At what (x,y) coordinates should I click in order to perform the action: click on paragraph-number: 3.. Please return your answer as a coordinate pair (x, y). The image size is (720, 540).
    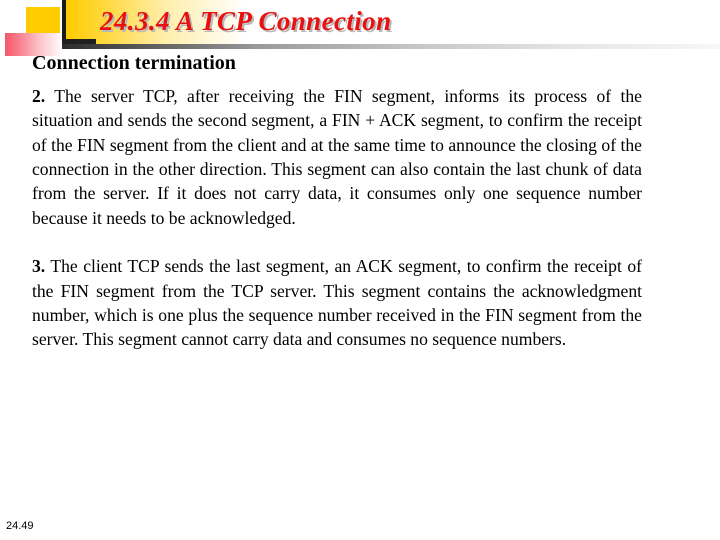
    Looking at the image, I should click on (39, 266).